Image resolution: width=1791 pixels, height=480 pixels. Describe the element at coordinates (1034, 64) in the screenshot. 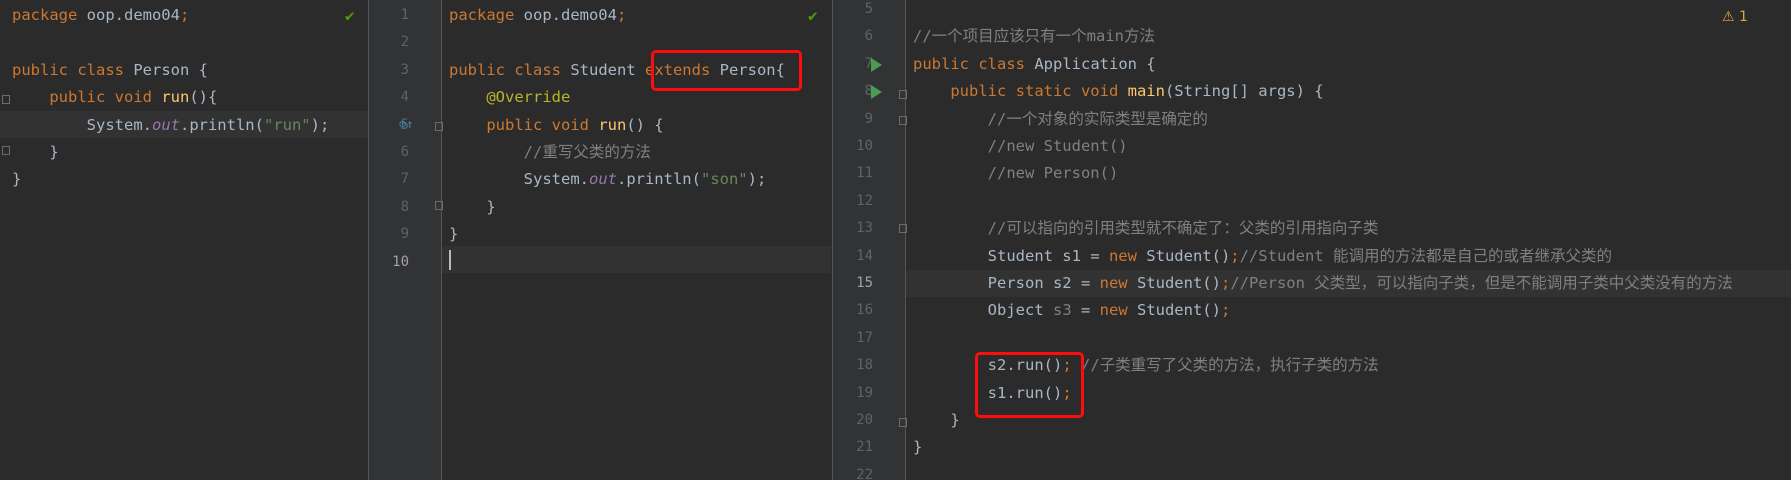

I see `code-line: public class Application {` at that location.